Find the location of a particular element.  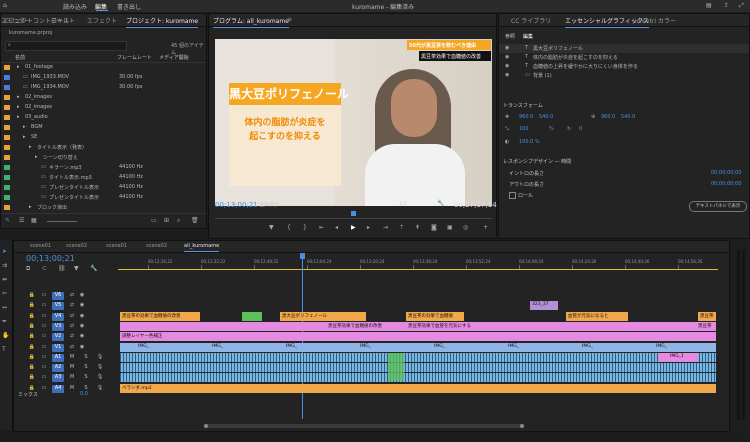

pencil-icon: ✎ is located at coordinates (7, 220).